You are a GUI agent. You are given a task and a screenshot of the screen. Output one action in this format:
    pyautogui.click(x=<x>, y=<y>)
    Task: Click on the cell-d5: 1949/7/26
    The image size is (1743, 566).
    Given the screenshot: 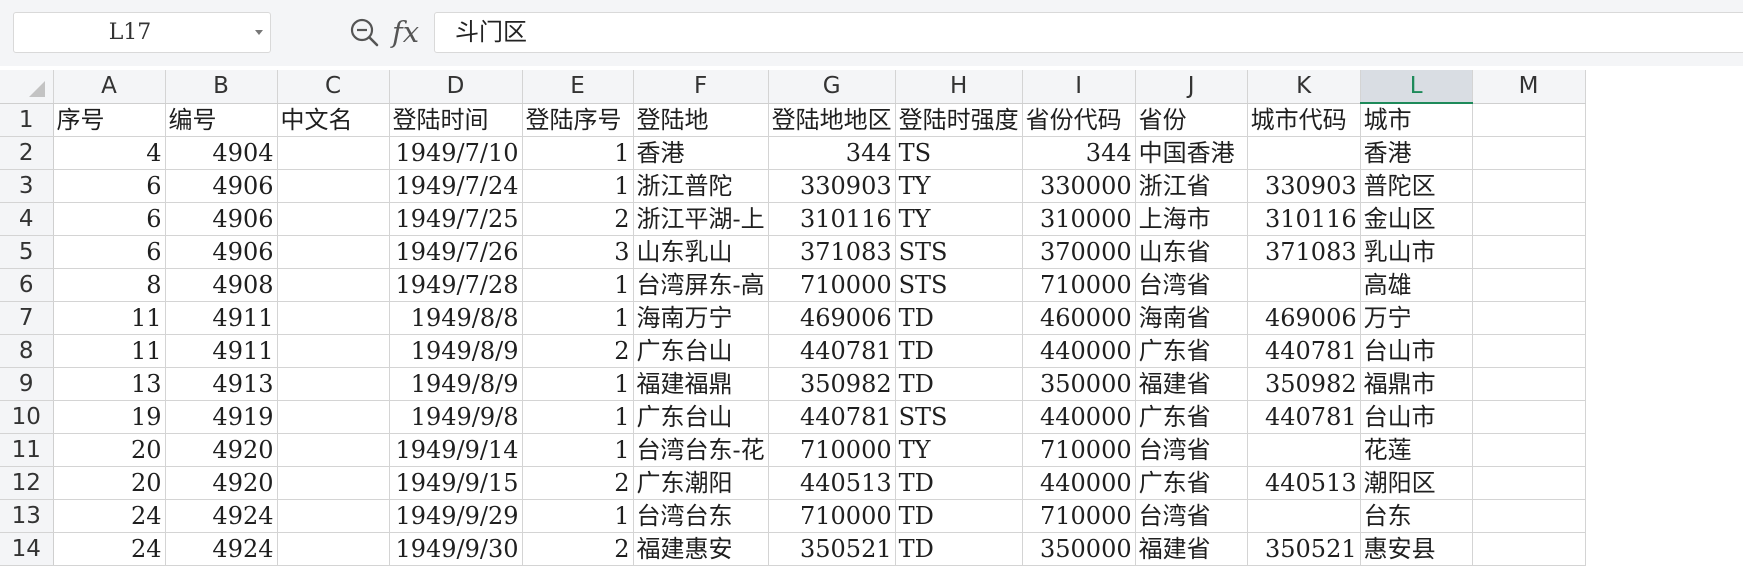 What is the action you would take?
    pyautogui.click(x=456, y=252)
    